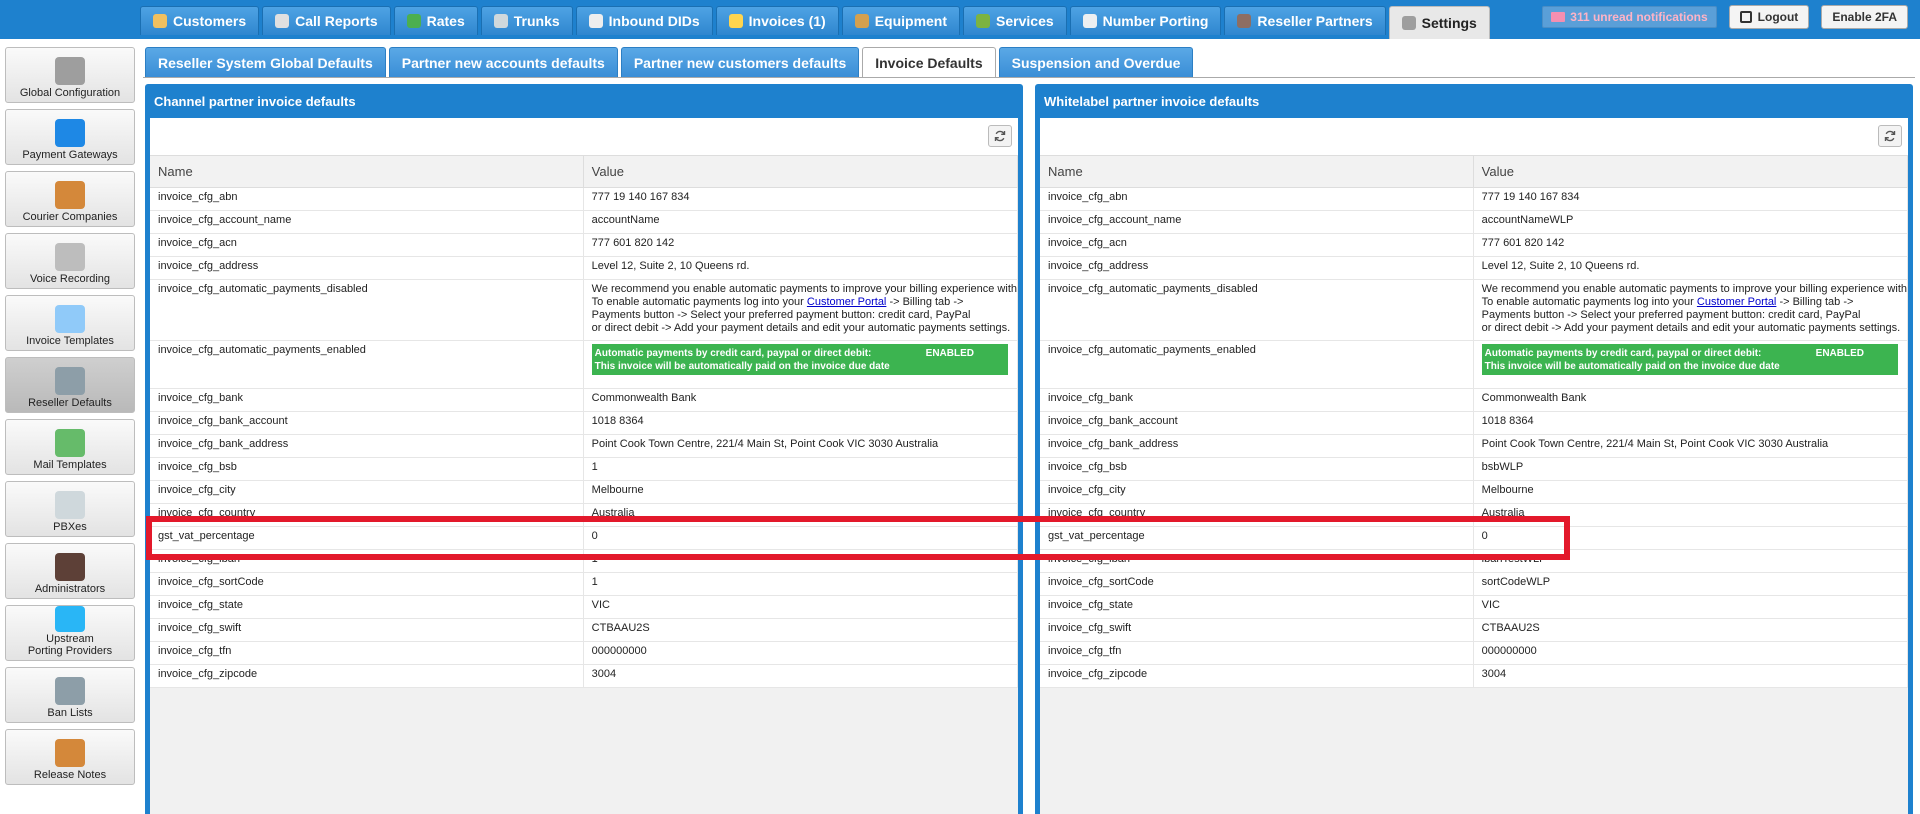 This screenshot has height=814, width=1920. What do you see at coordinates (70, 713) in the screenshot?
I see `sidebar-item-label: Ban Lists` at bounding box center [70, 713].